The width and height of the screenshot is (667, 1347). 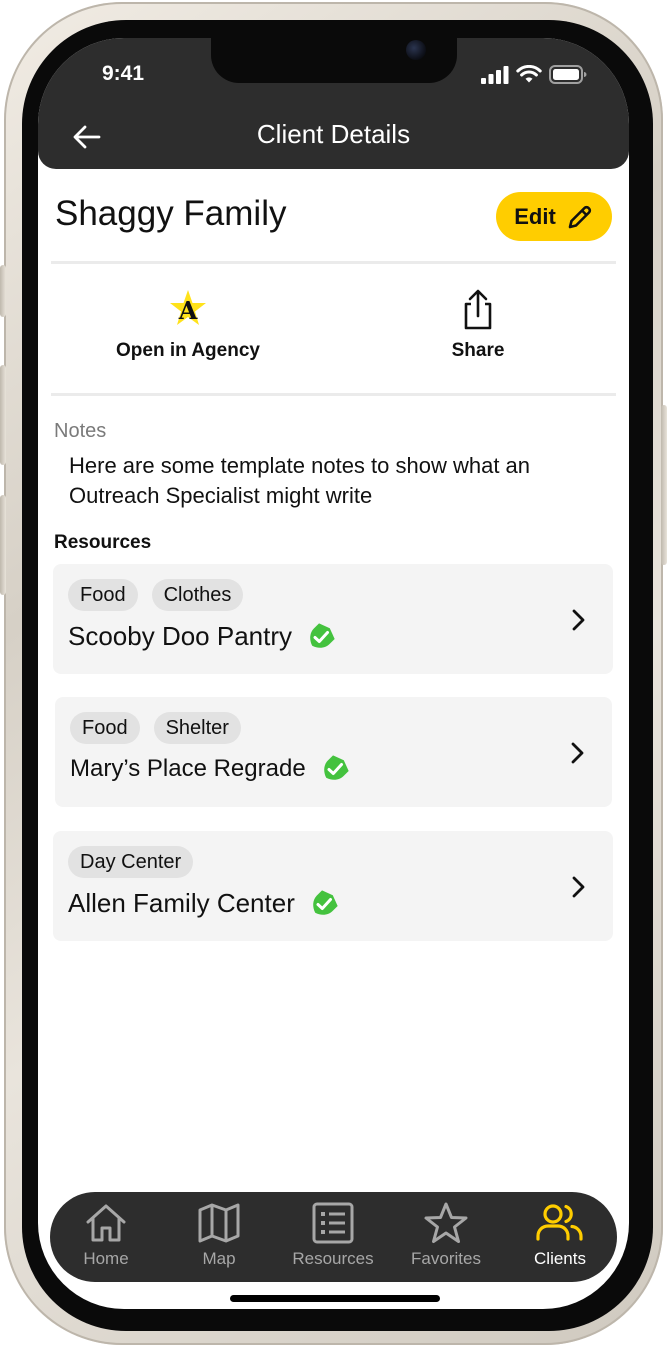 I want to click on notes-label: Notes, so click(x=80, y=431).